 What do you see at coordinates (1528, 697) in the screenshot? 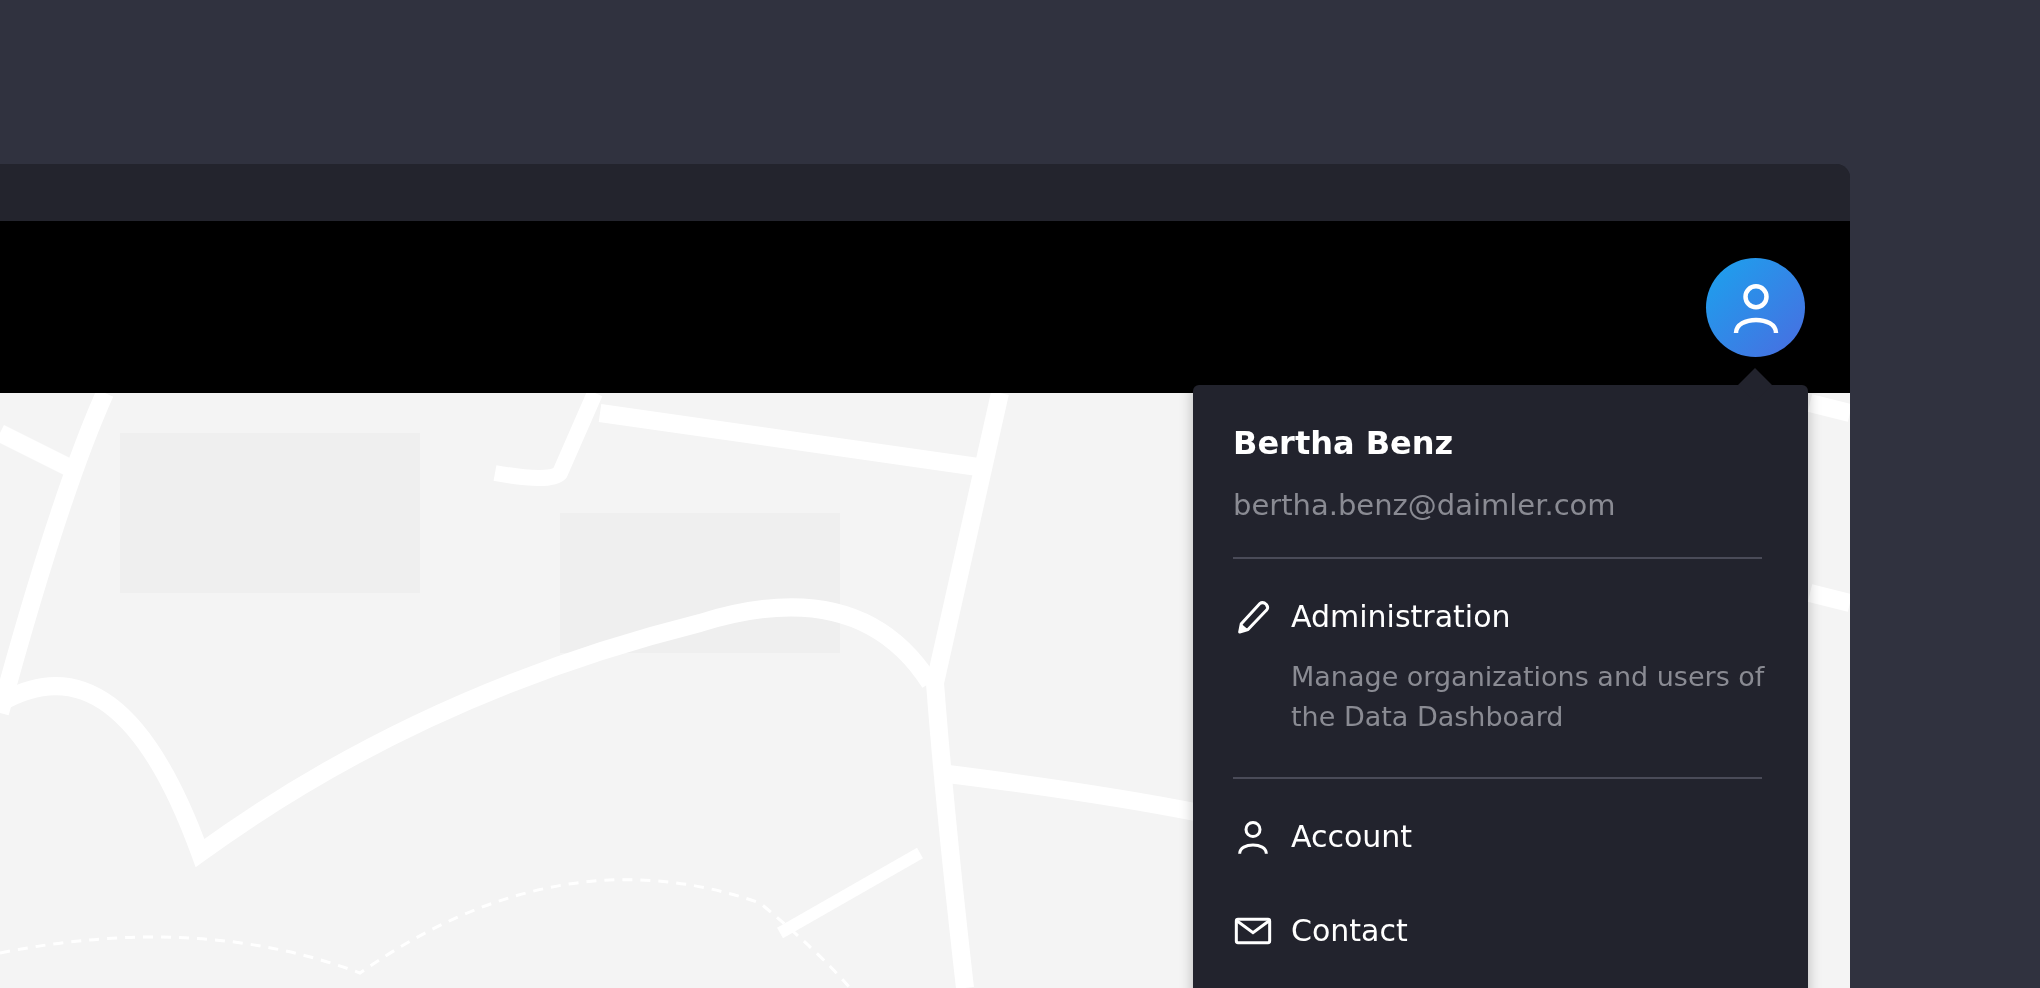
I see `menu-description: Manage organizations and users of the Data Dashboard` at bounding box center [1528, 697].